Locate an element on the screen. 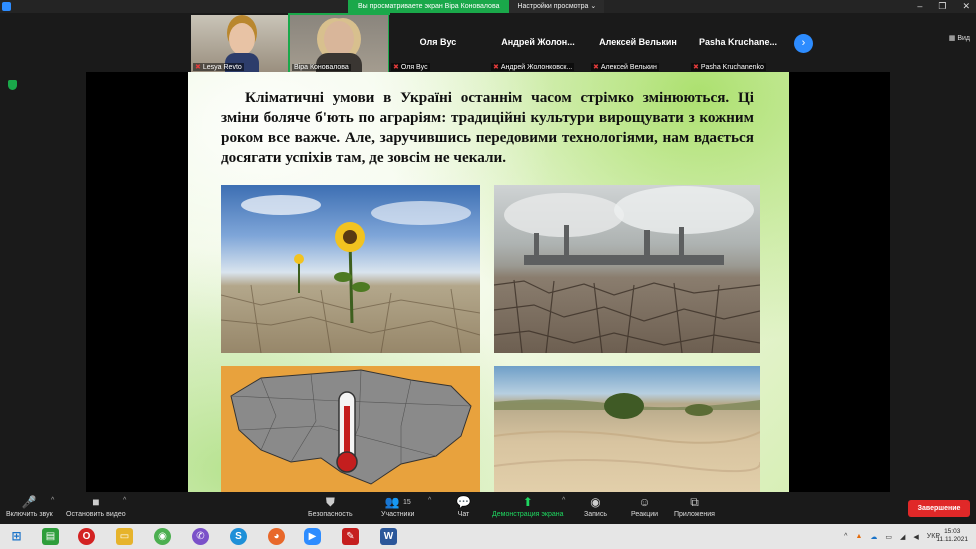 This screenshot has height=549, width=976. record-icon: ◉ is located at coordinates (595, 502).